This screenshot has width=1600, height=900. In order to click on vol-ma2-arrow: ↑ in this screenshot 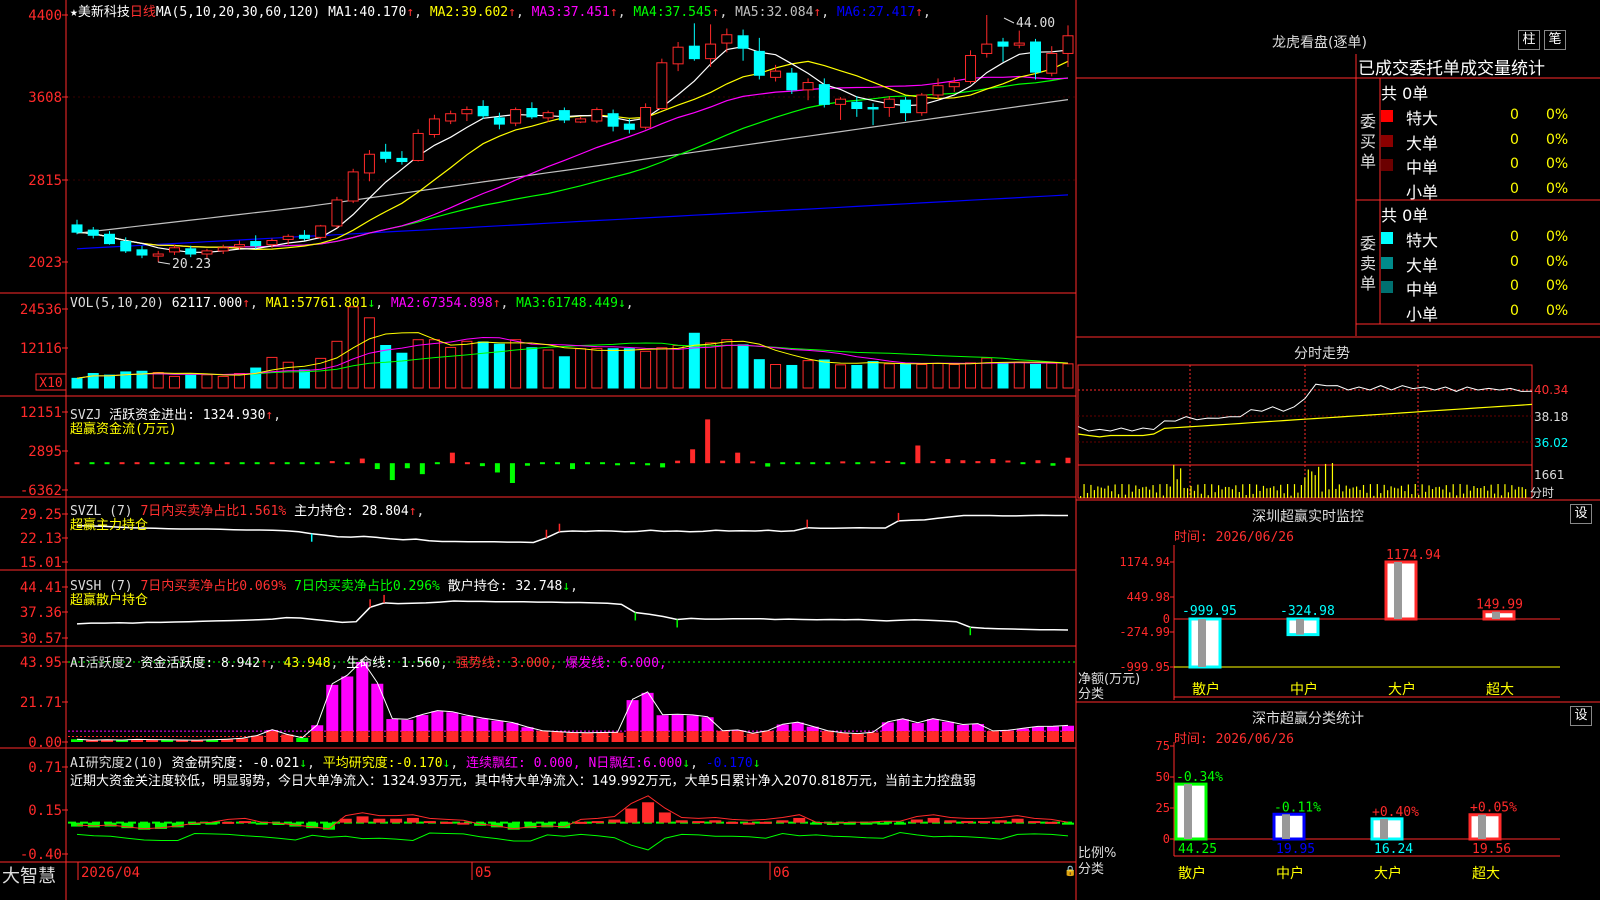, I will do `click(496, 303)`.